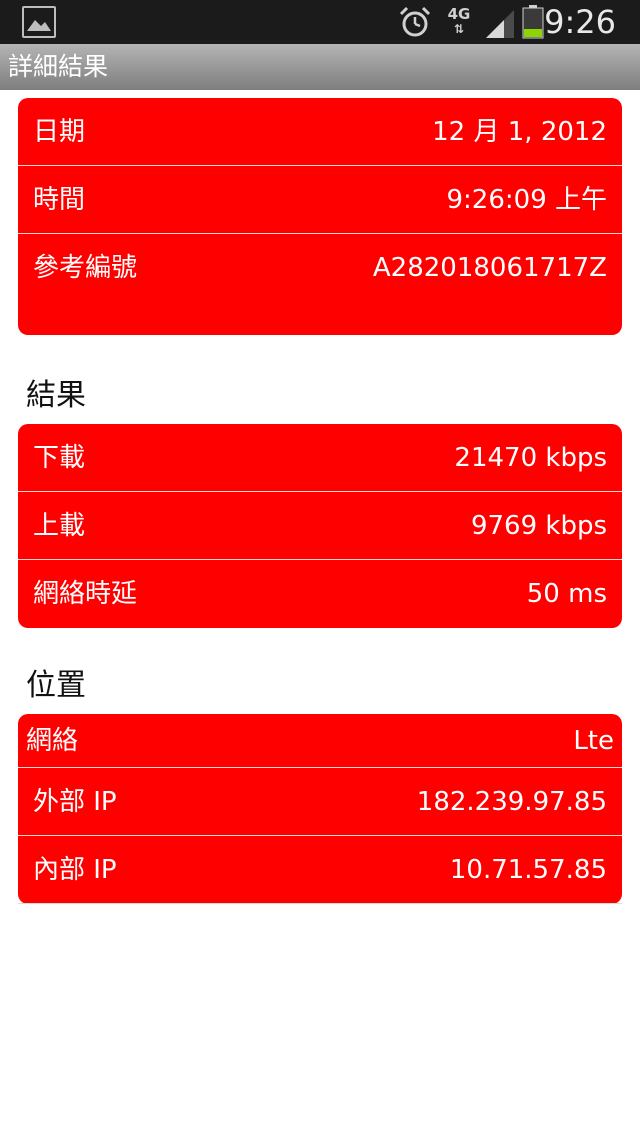 The width and height of the screenshot is (640, 1138). I want to click on status-time: 9:26, so click(580, 22).